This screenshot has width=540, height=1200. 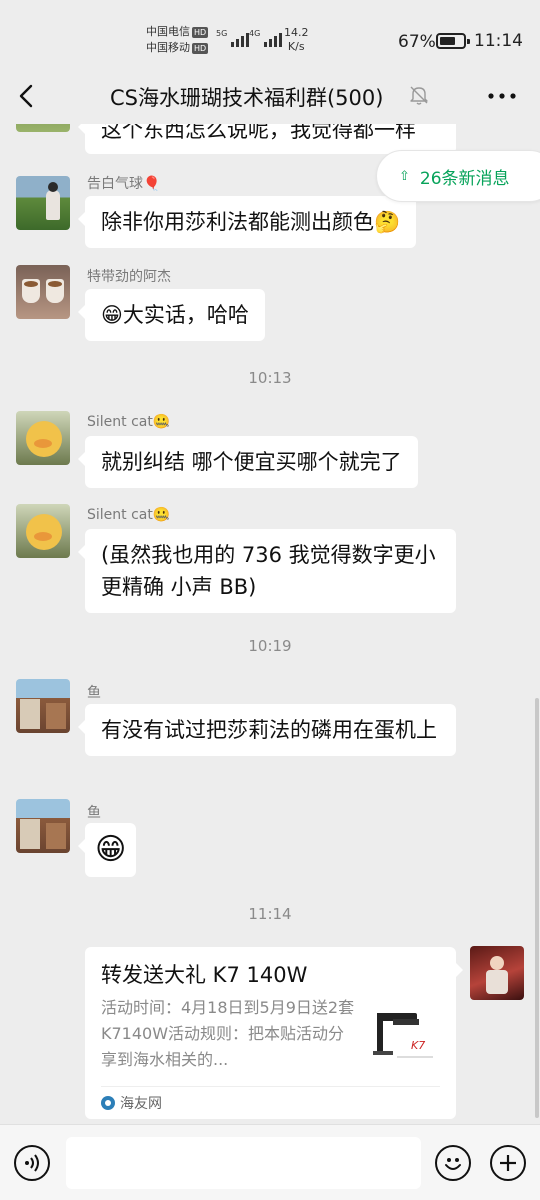 I want to click on double-chevron-up-icon: ⇧, so click(x=404, y=176).